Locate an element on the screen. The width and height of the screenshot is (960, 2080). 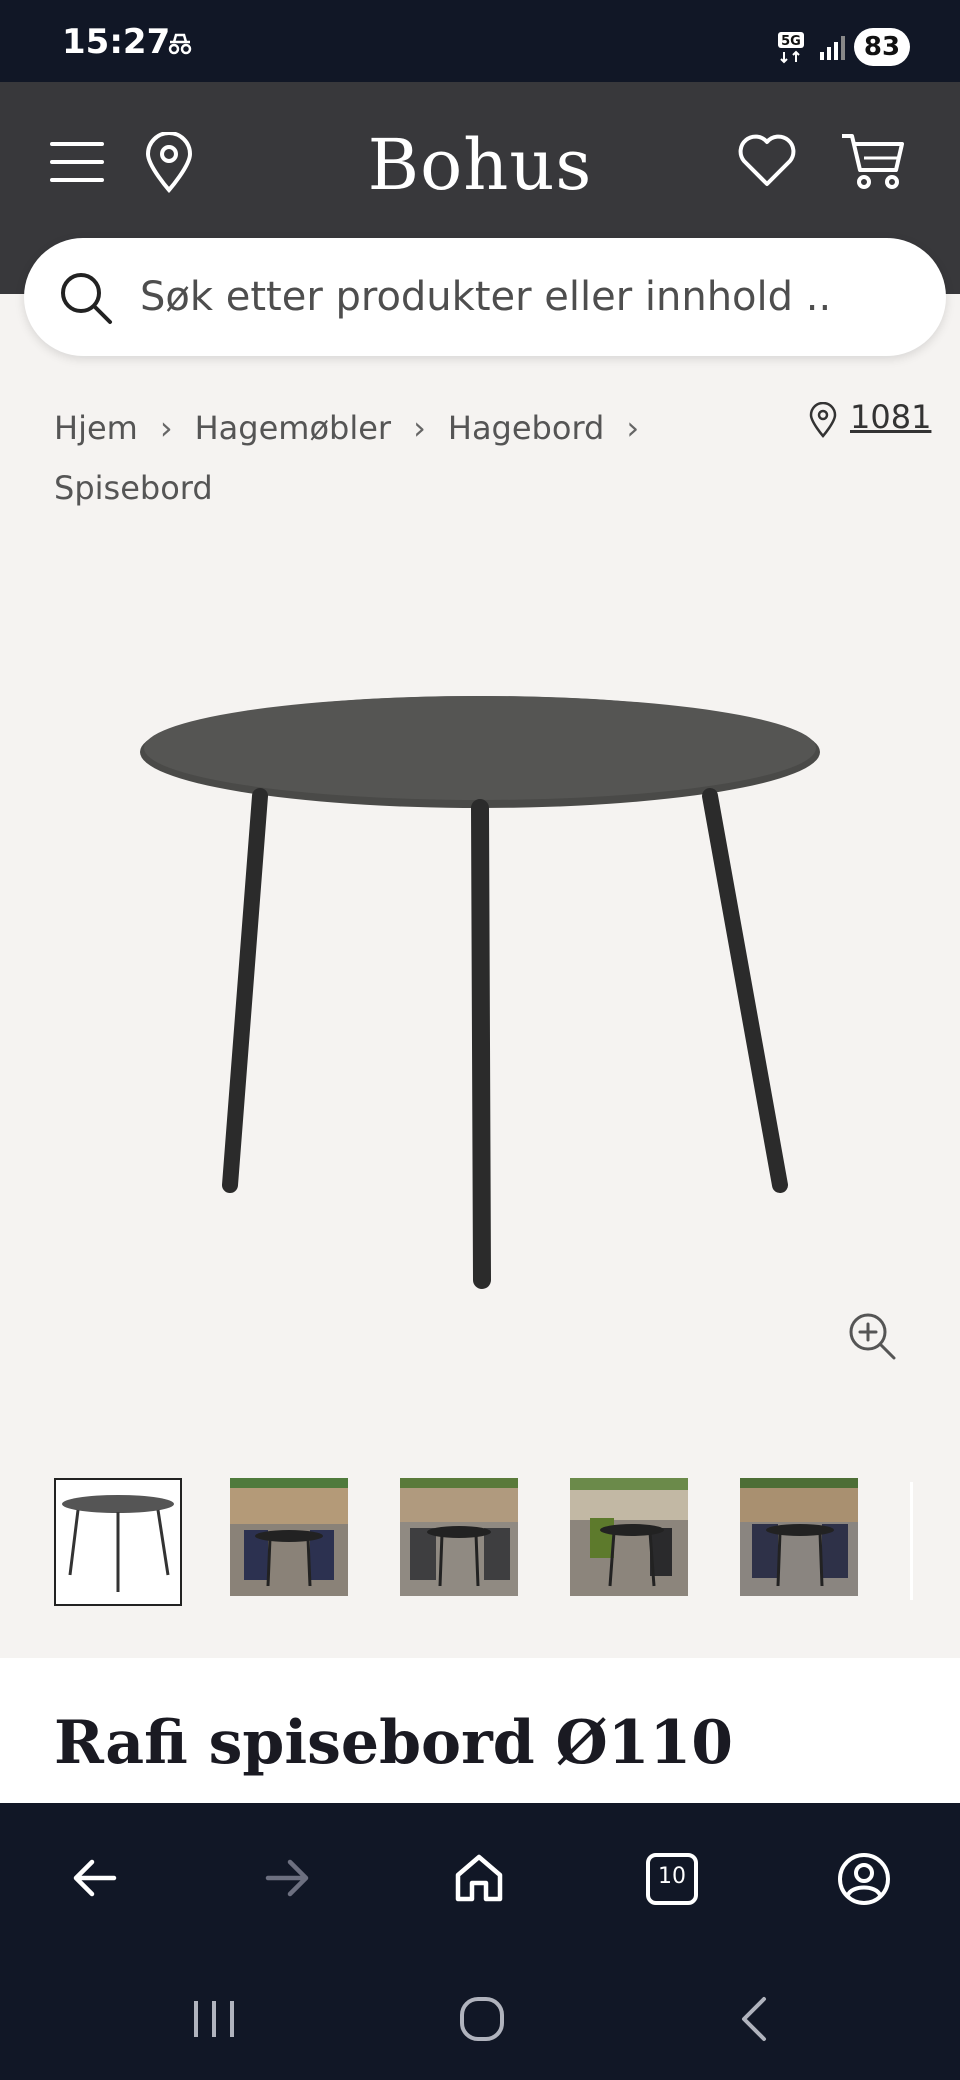
location-pin-icon is located at coordinates (823, 420).